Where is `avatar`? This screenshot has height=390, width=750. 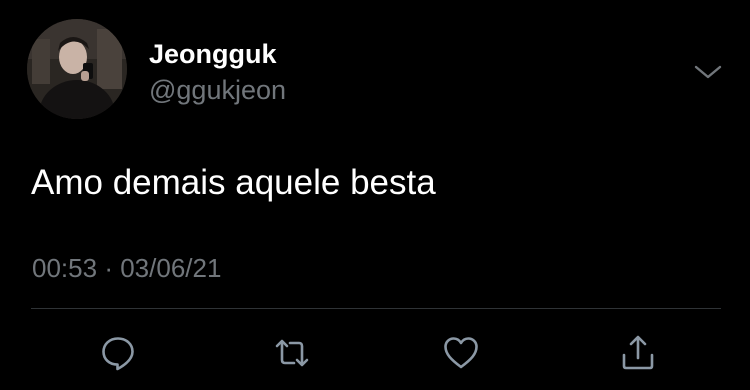 avatar is located at coordinates (77, 69).